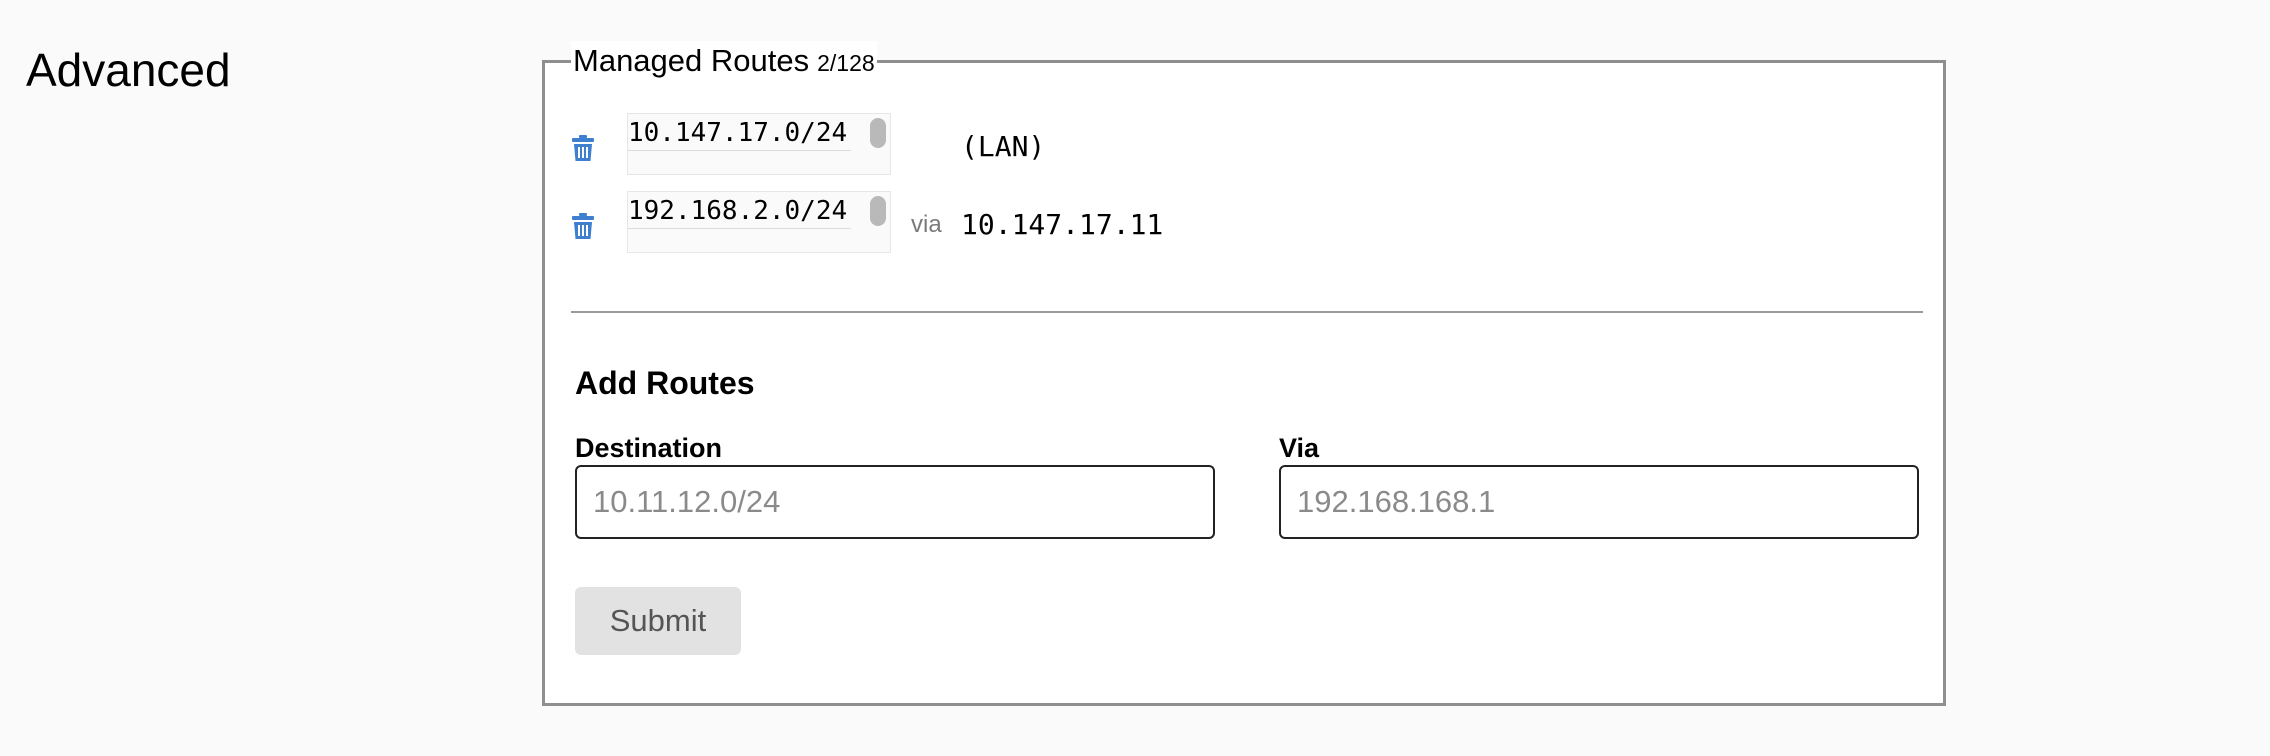  Describe the element at coordinates (740, 211) in the screenshot. I see `route-destination: 192.168.2.0/24` at that location.